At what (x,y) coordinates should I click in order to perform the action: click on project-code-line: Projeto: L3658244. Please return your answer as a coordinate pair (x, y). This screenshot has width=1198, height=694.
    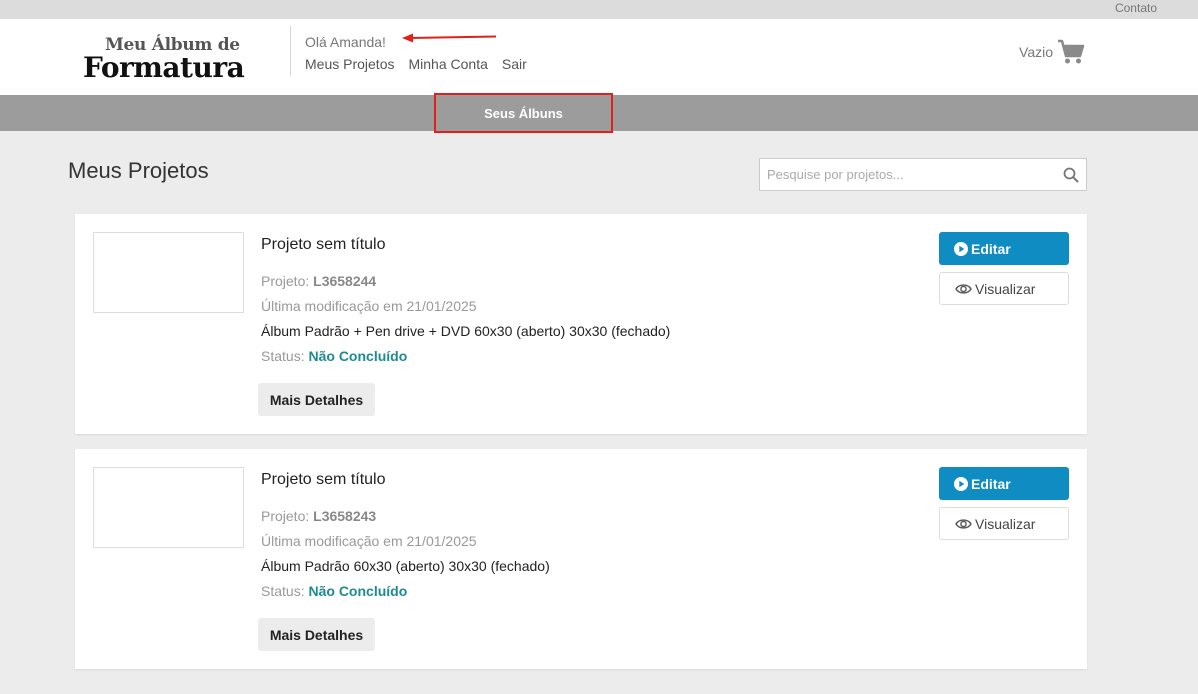
    Looking at the image, I should click on (318, 281).